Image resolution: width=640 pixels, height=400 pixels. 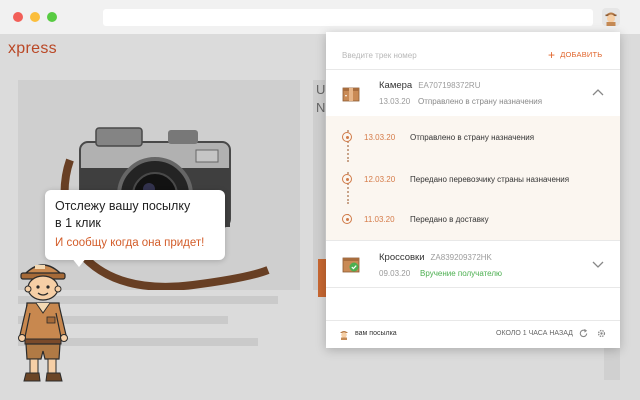 What do you see at coordinates (581, 54) in the screenshot?
I see `add-button-label: ДОБАВИТЬ` at bounding box center [581, 54].